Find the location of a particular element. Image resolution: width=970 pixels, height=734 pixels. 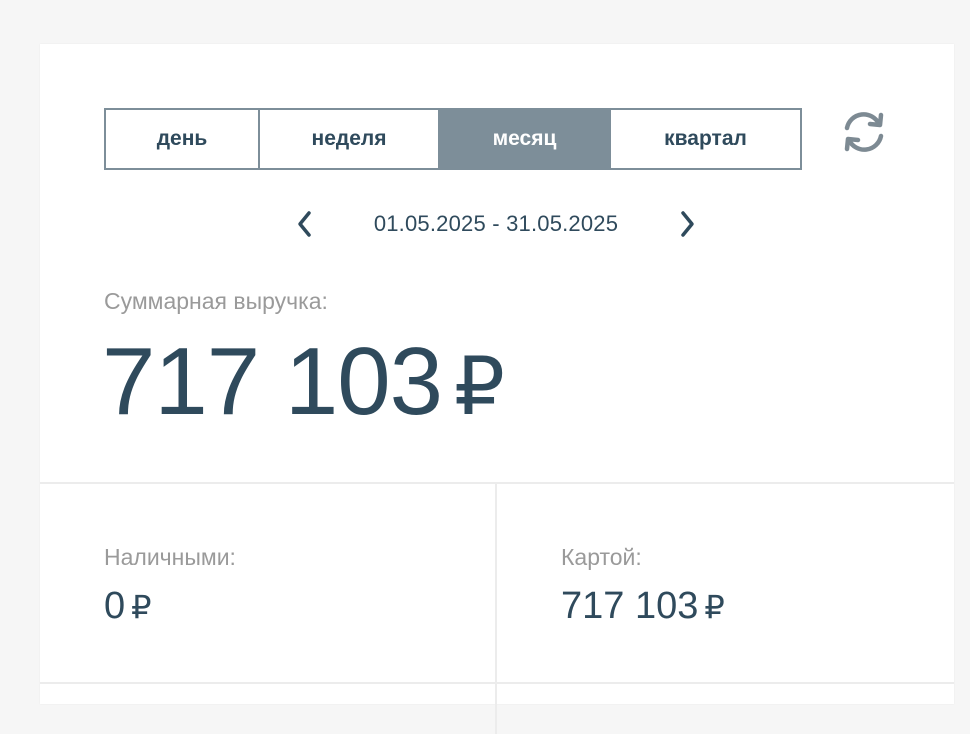

date-navigation: 01.05.2025 - 31.05.2025 is located at coordinates (496, 224).